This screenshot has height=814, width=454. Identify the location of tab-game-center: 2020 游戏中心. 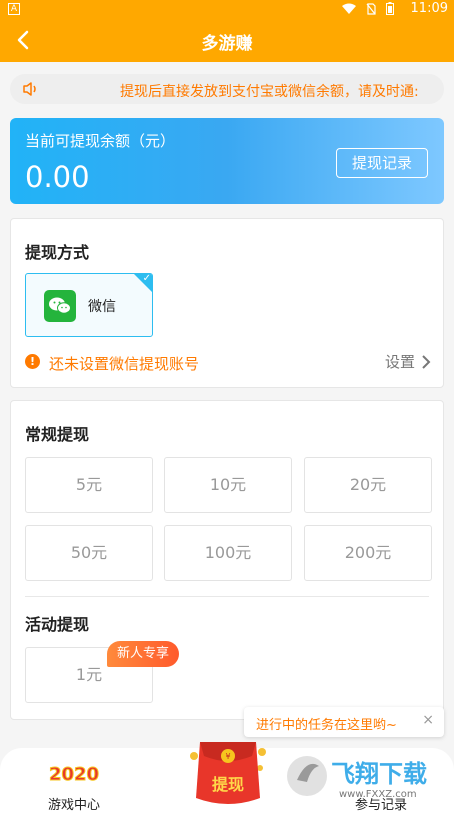
(74, 786).